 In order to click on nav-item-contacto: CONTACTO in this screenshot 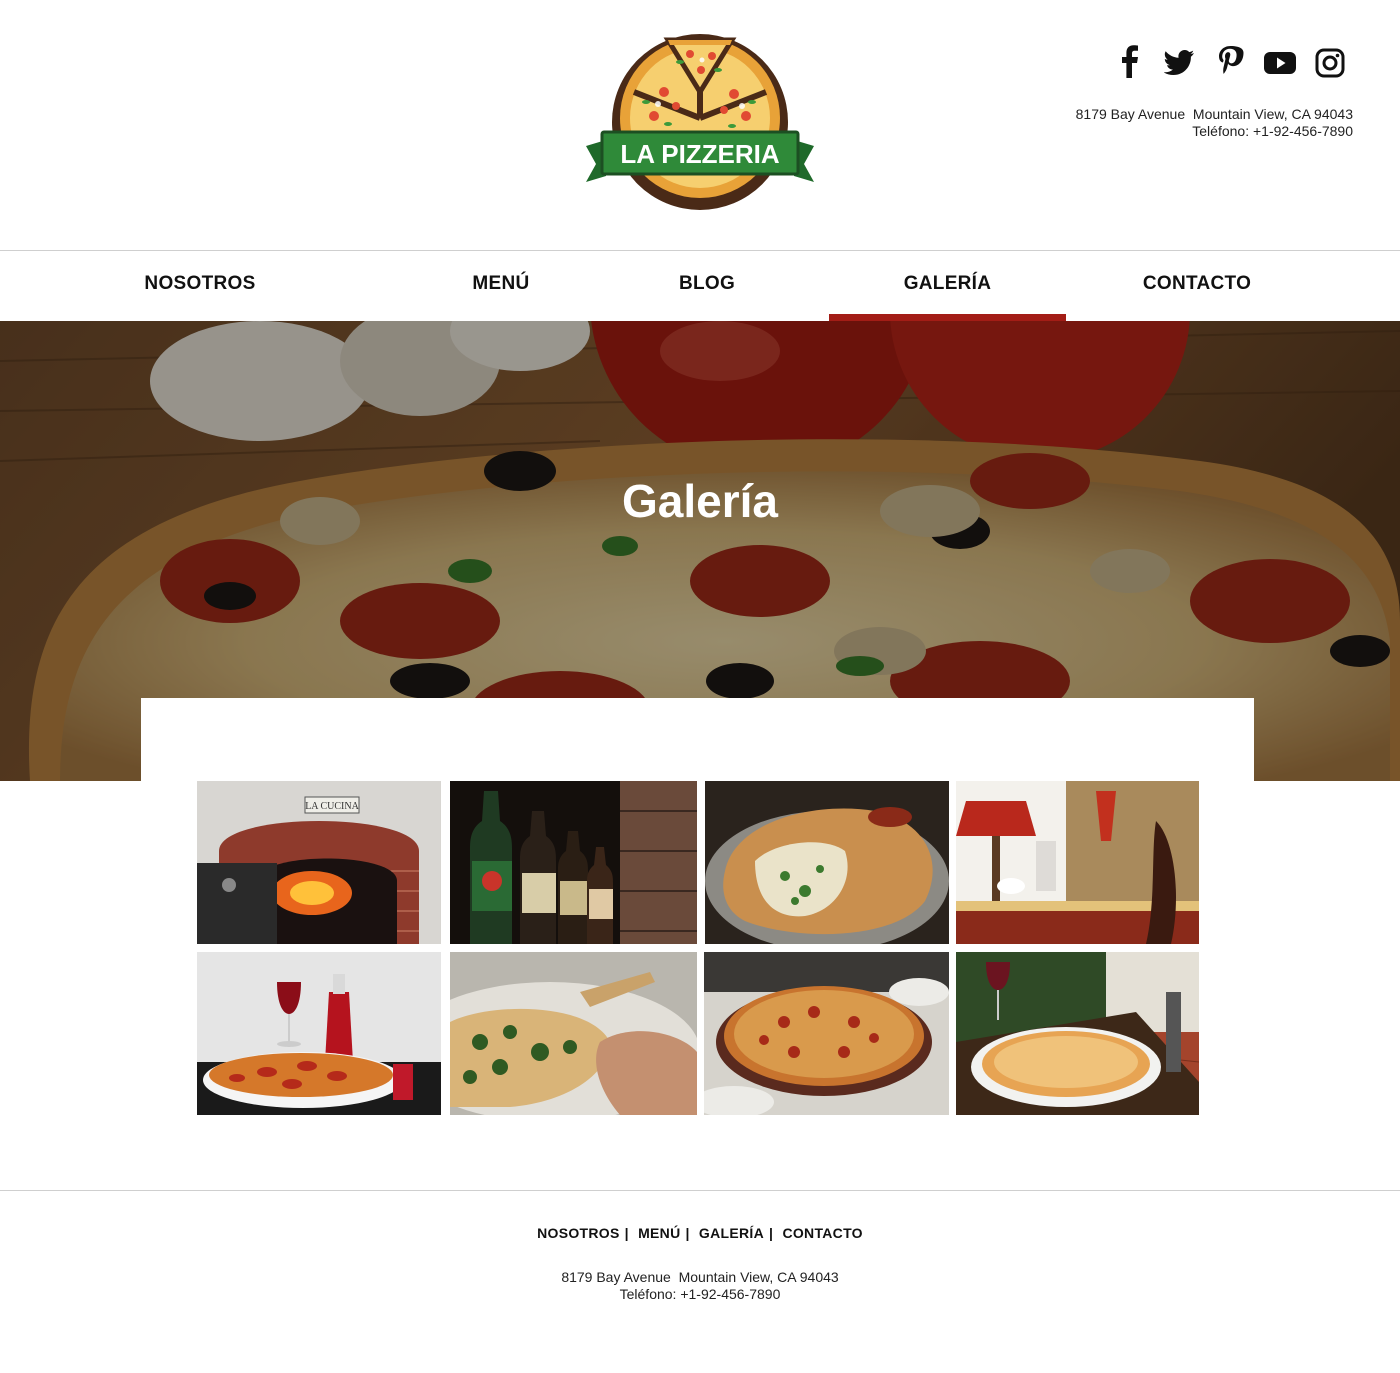, I will do `click(1197, 286)`.